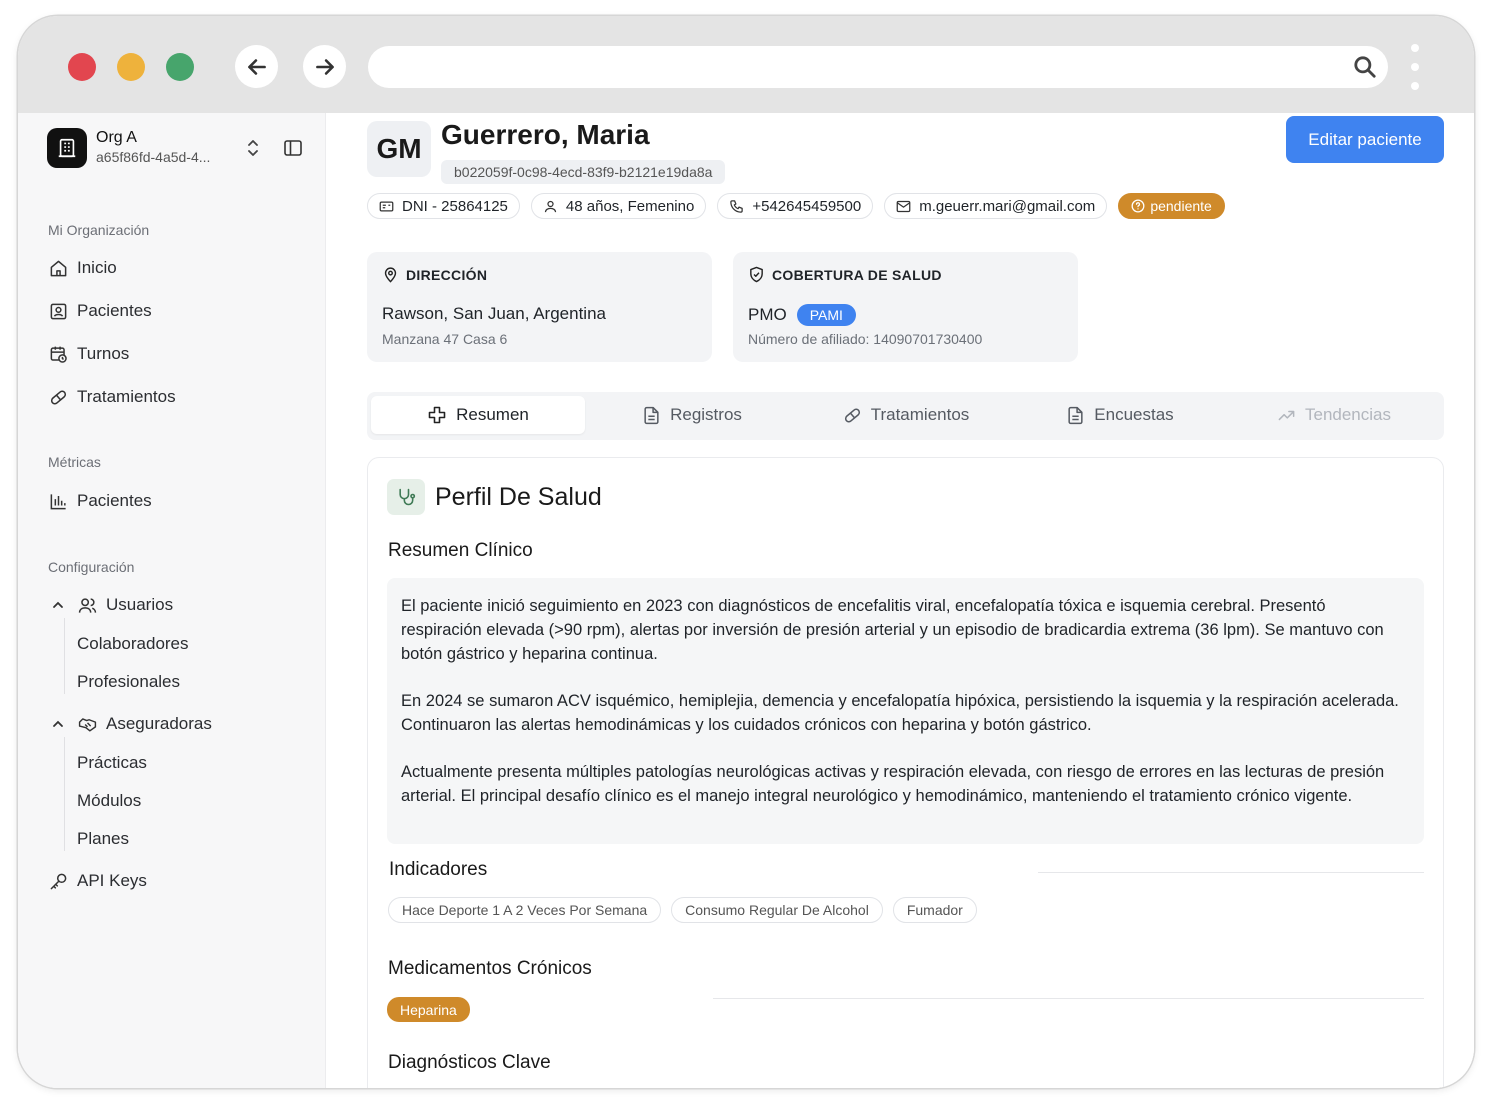 This screenshot has width=1493, height=1105. I want to click on section-label-org: Mi Organización, so click(99, 230).